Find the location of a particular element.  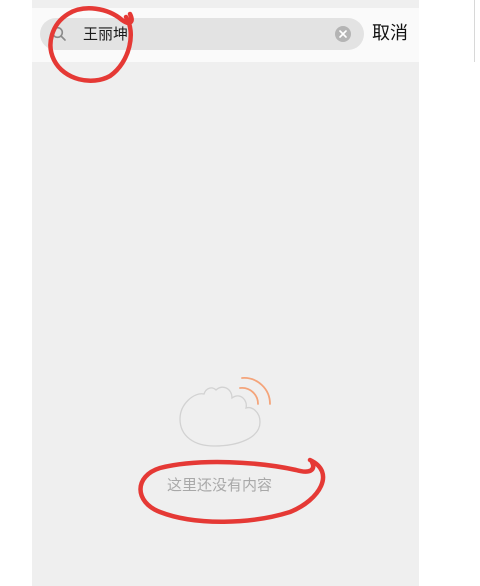

search-field: 王丽坤 is located at coordinates (202, 34).